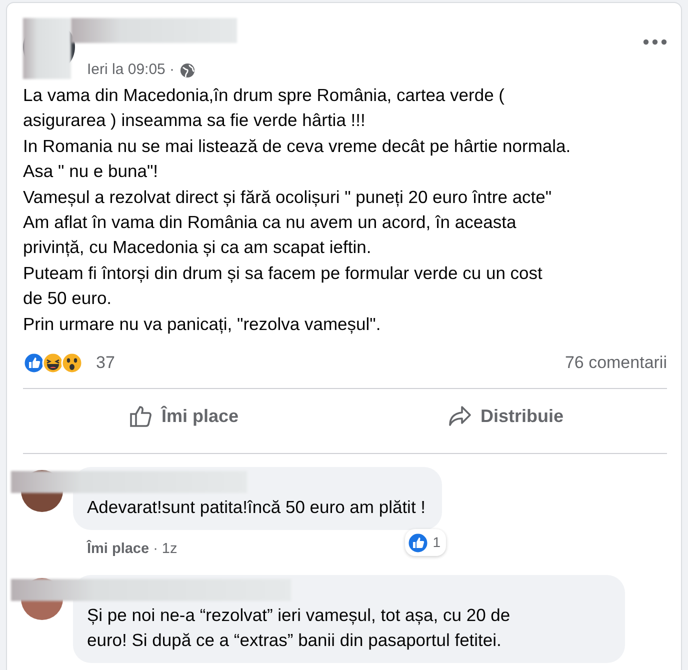 This screenshot has width=688, height=670. What do you see at coordinates (53, 363) in the screenshot?
I see `laughing-emoji-icon` at bounding box center [53, 363].